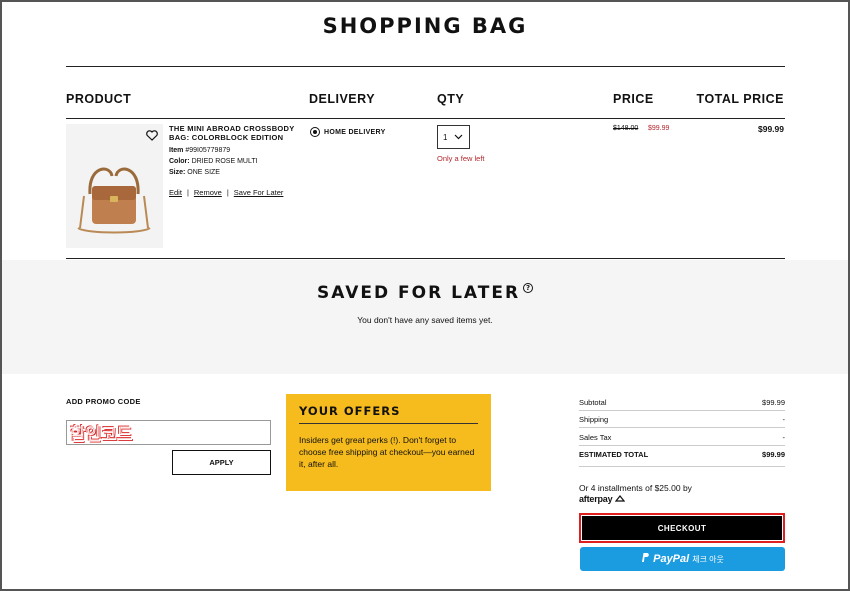 Image resolution: width=850 pixels, height=591 pixels. What do you see at coordinates (315, 132) in the screenshot?
I see `home-delivery-radio` at bounding box center [315, 132].